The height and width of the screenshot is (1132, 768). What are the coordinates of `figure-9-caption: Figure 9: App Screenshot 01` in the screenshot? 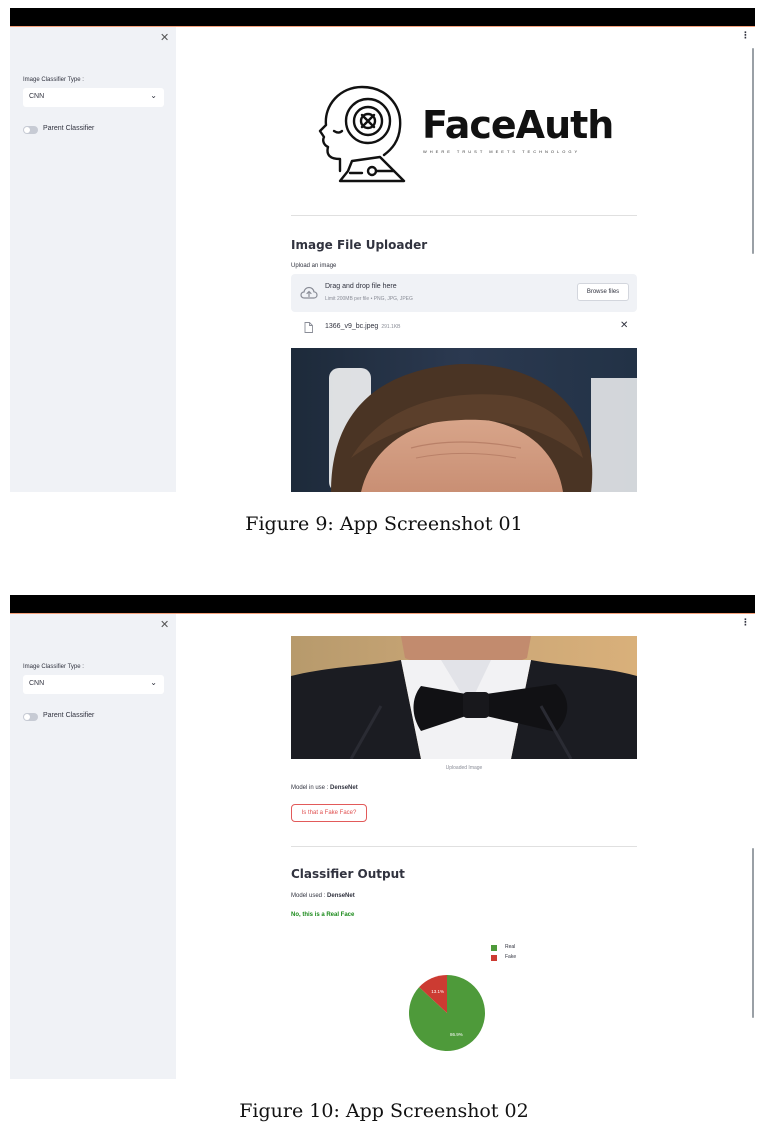 It's located at (384, 524).